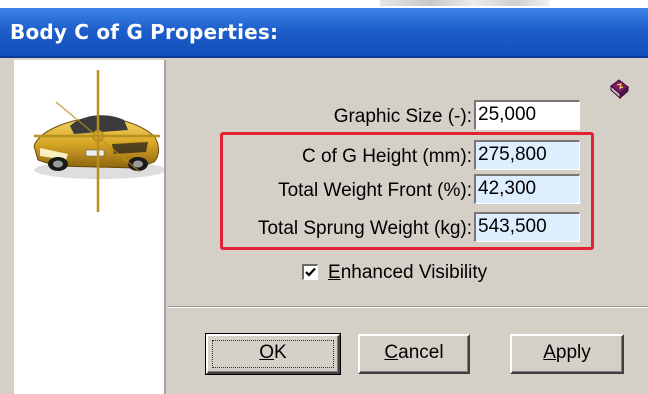  I want to click on ok-focus-rect, so click(273, 354).